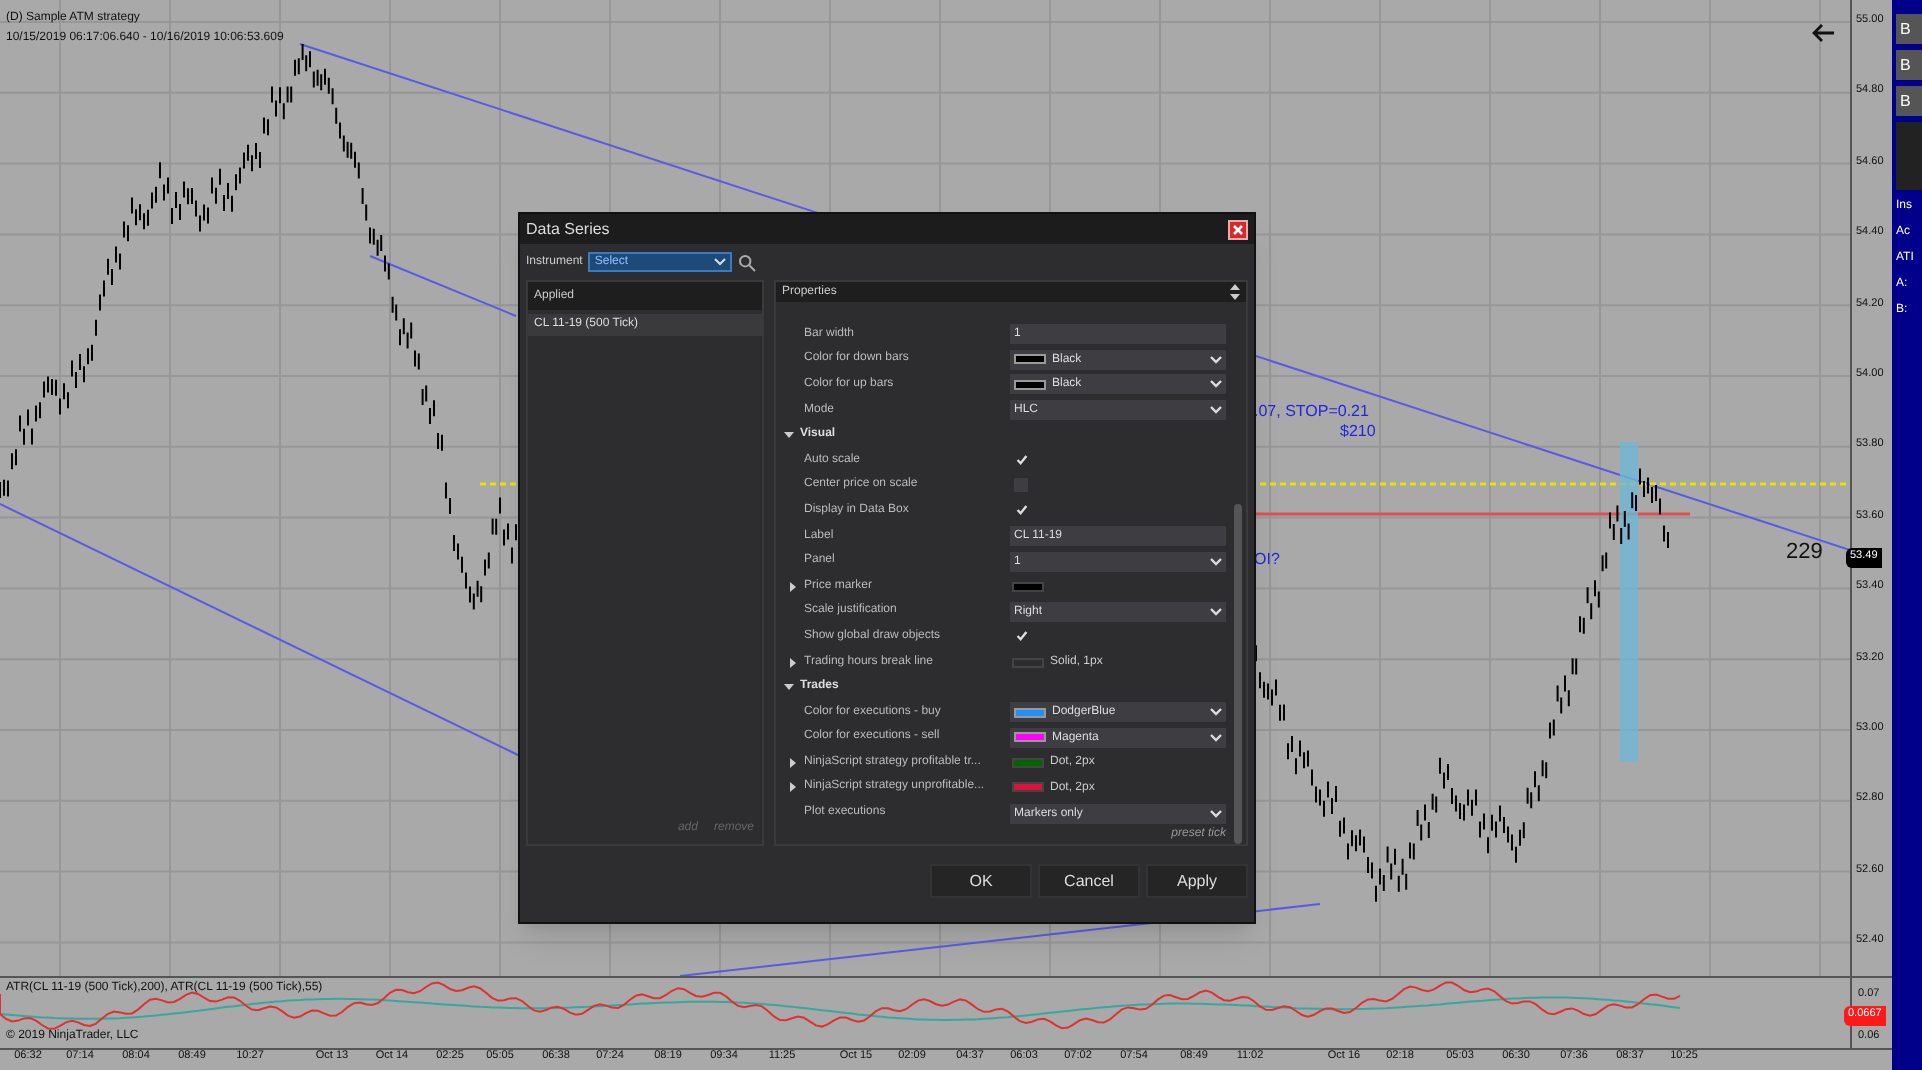 This screenshot has height=1070, width=1922. I want to click on chart-annotation: .07, STOP=0.21, so click(1311, 412).